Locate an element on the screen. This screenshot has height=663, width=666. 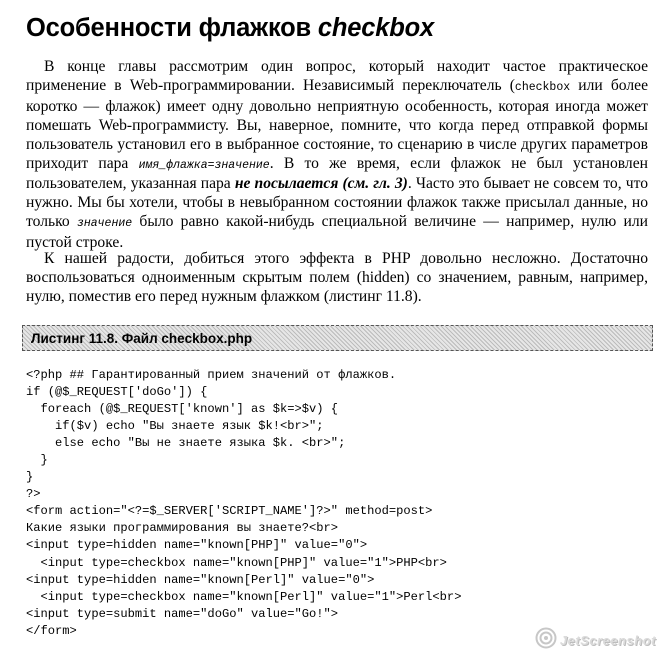
listing-header: Листинг 11.8. Файл checkbox.php is located at coordinates (337, 338).